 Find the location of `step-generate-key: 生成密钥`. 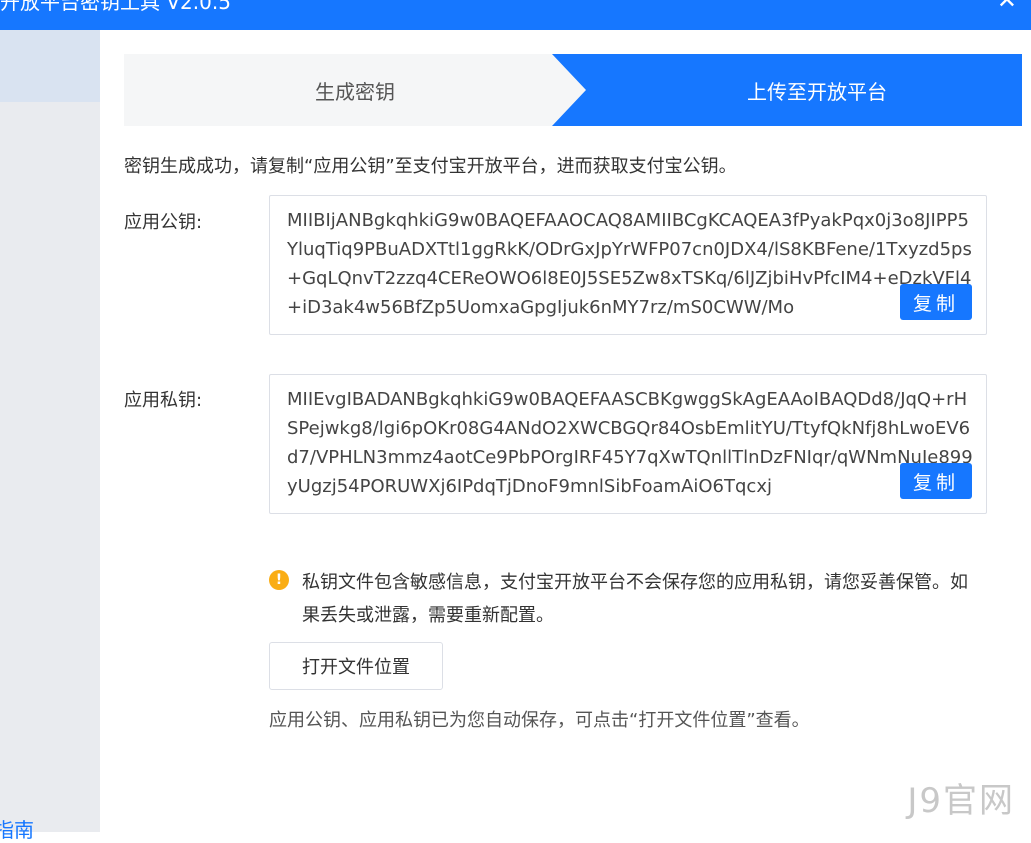

step-generate-key: 生成密钥 is located at coordinates (355, 90).